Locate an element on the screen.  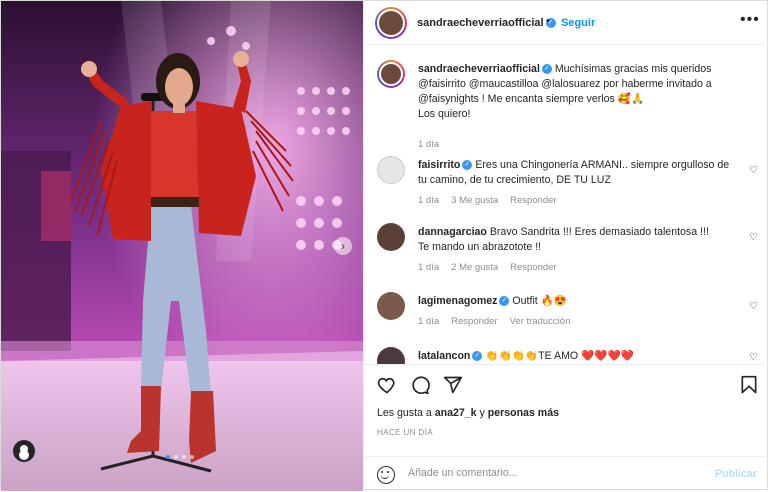
comment-meta: 1 día 2 Me gusta Responder is located at coordinates (487, 267).